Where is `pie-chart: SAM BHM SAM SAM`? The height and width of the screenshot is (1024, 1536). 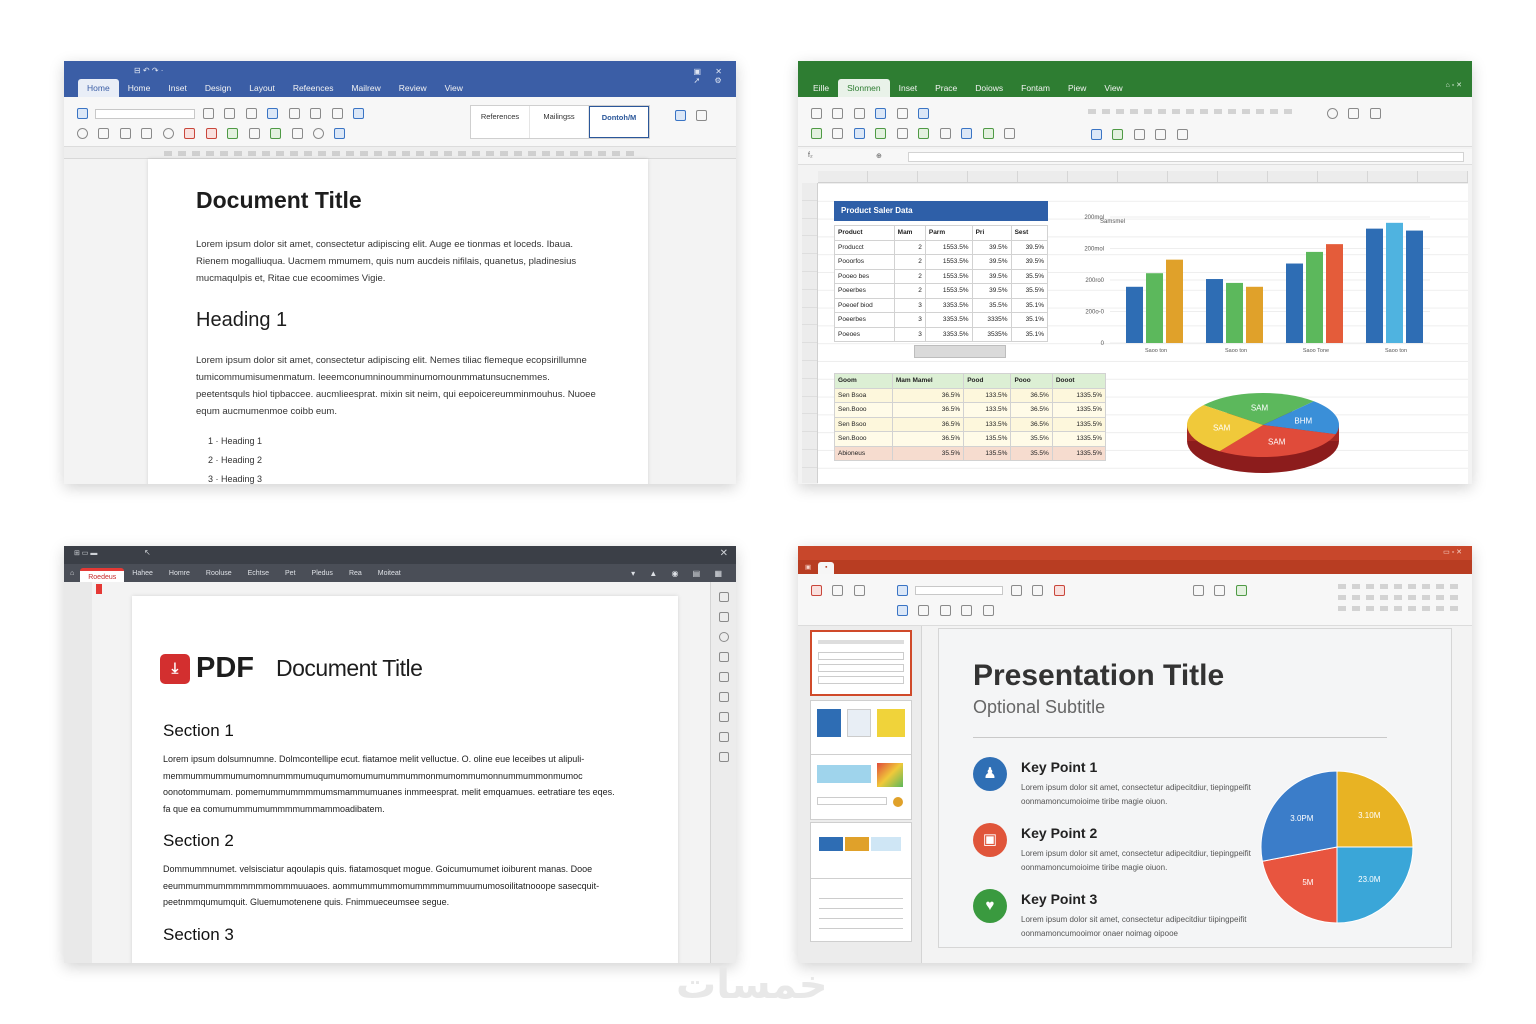
pie-chart: SAM BHM SAM SAM is located at coordinates (1263, 430).